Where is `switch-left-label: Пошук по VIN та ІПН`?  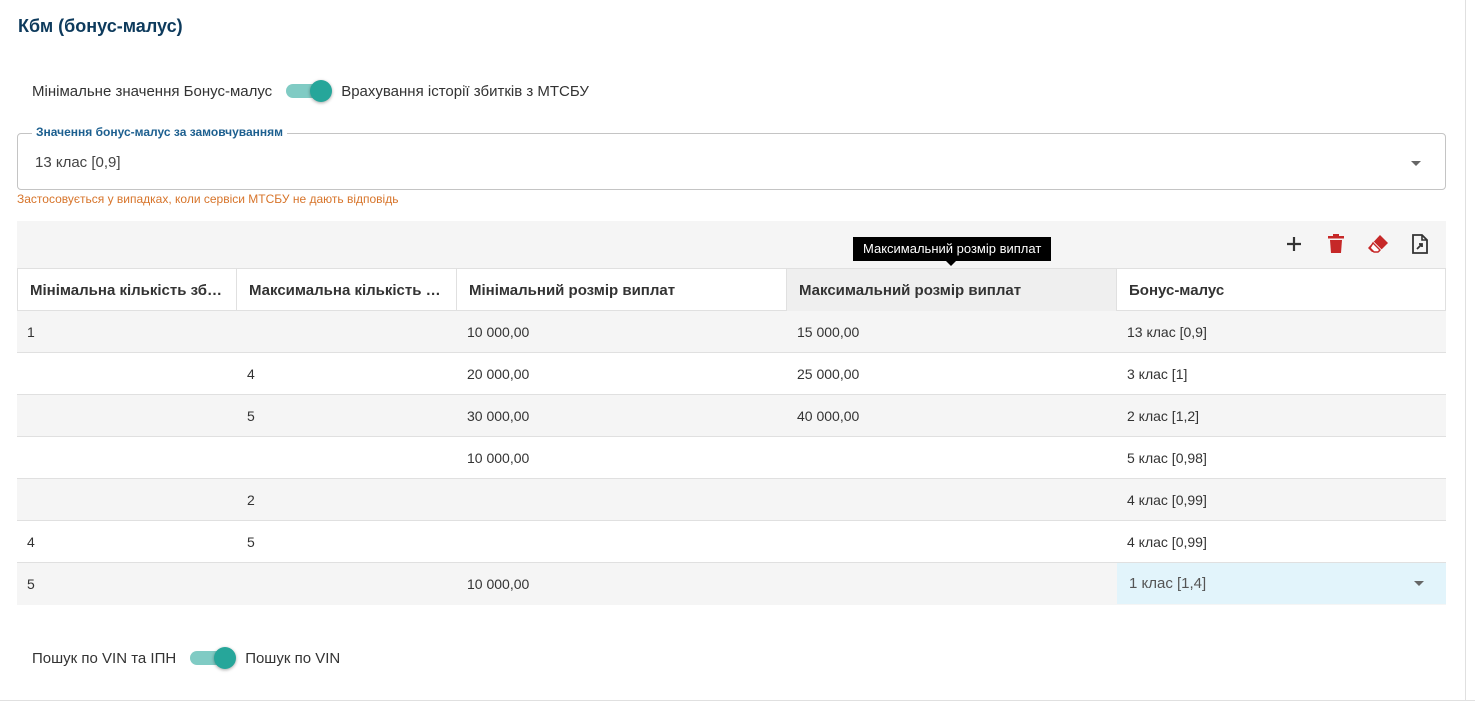
switch-left-label: Пошук по VIN та ІПН is located at coordinates (104, 658).